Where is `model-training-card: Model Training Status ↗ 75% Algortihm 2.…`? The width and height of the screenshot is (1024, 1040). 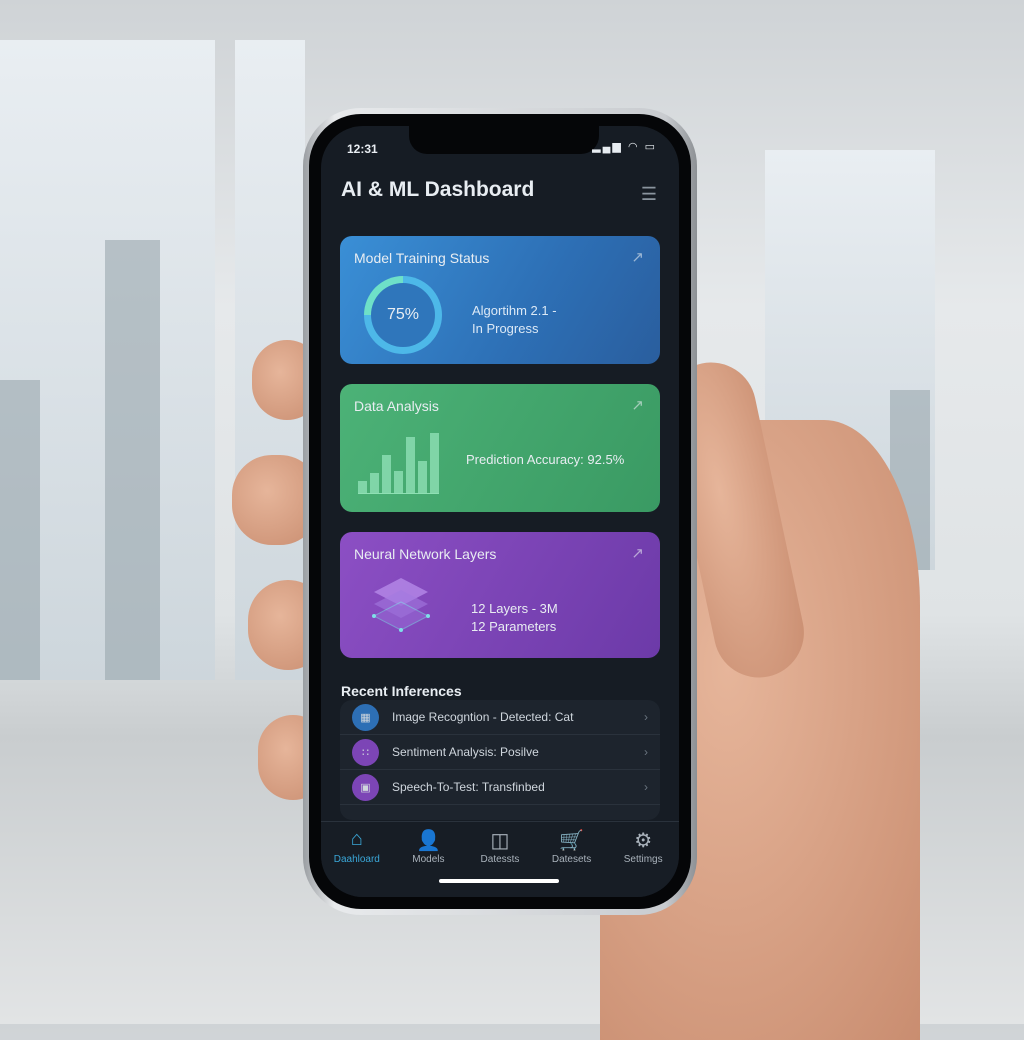
model-training-card: Model Training Status ↗ 75% Algortihm 2.… is located at coordinates (500, 300).